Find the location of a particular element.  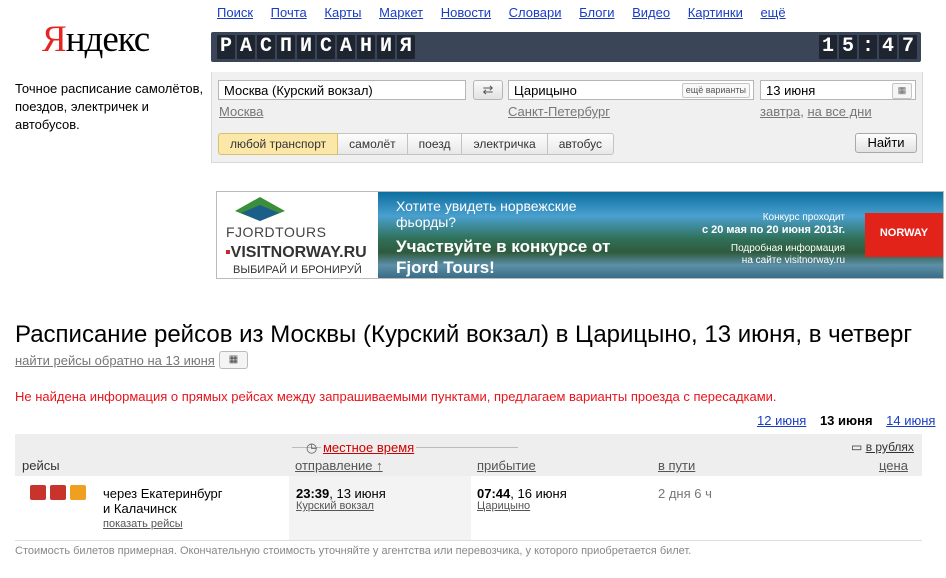

route-description: через Екатеринбург и Калачинск is located at coordinates (163, 501).